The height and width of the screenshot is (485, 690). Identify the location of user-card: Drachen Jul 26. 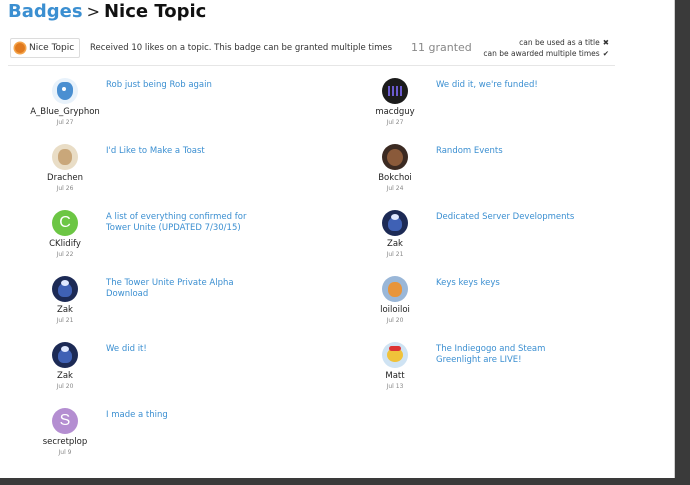
(65, 168).